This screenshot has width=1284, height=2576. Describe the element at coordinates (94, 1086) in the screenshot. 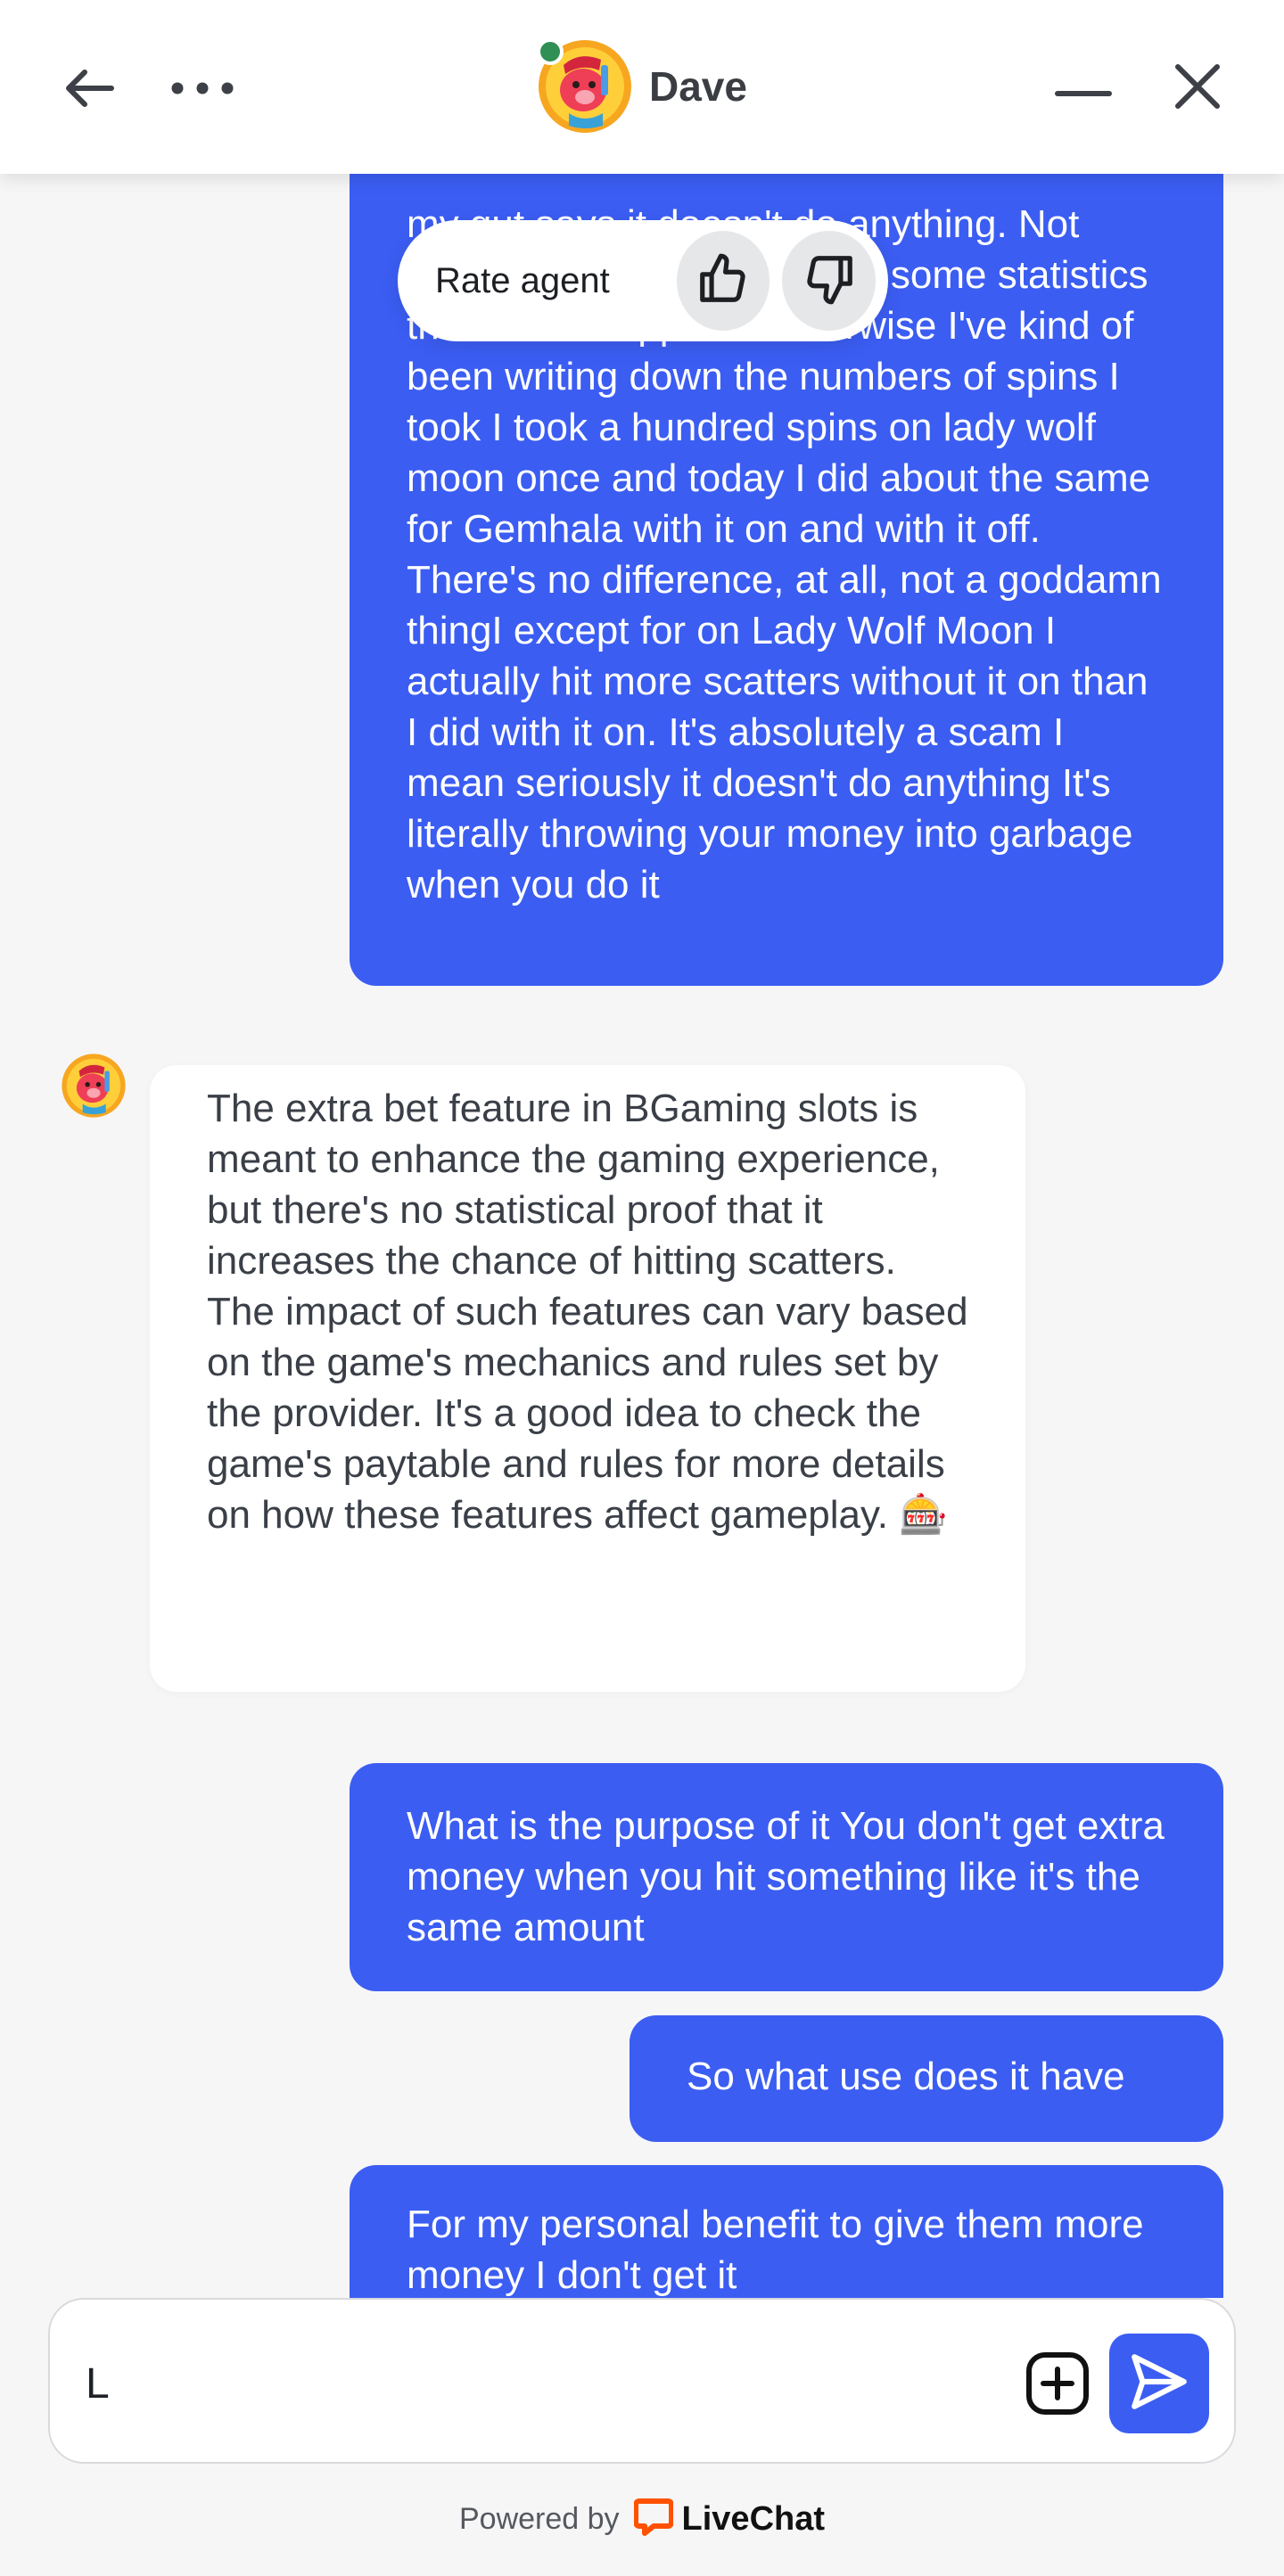

I see `agent-message-avatar` at that location.